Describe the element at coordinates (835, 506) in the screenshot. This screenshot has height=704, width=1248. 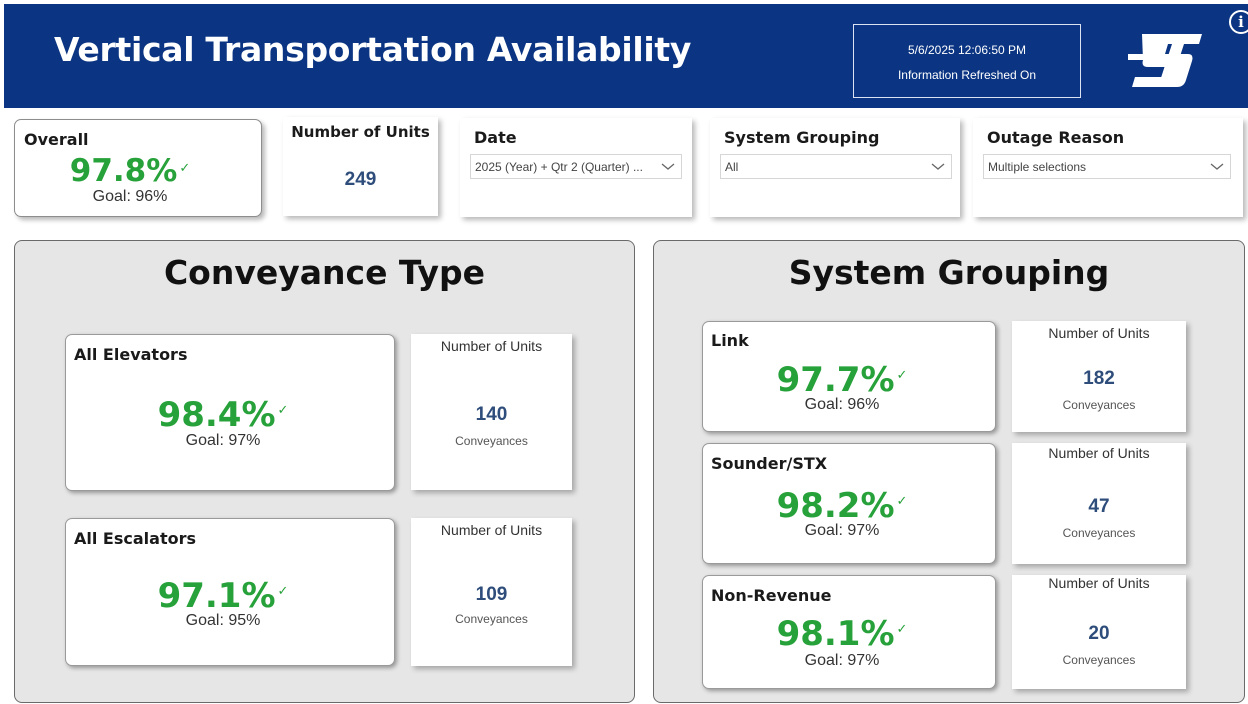
I see `sounder-value-text: 98.2%` at that location.